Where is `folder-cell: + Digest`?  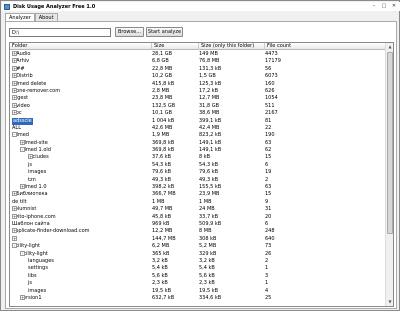 folder-cell: + Digest is located at coordinates (20, 98).